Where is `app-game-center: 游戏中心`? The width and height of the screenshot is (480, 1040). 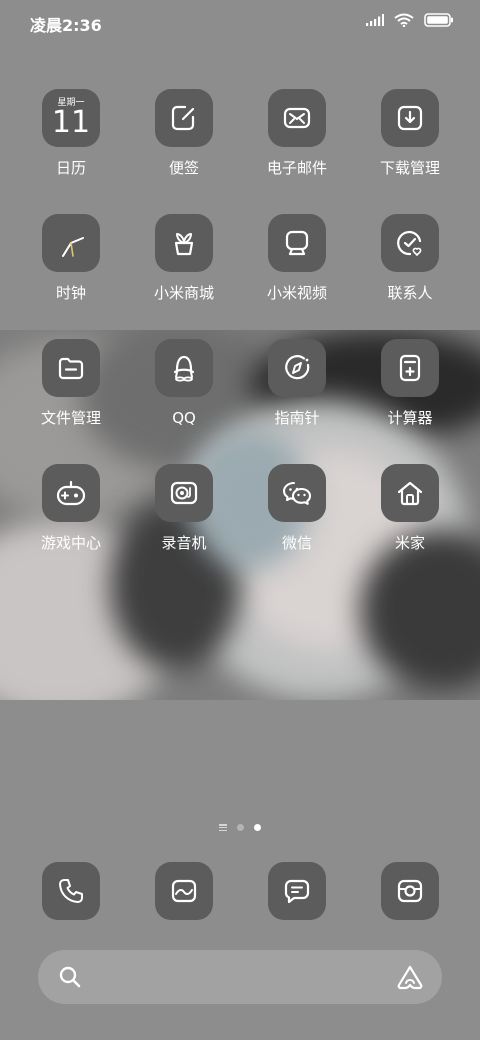
app-game-center: 游戏中心 is located at coordinates (71, 508).